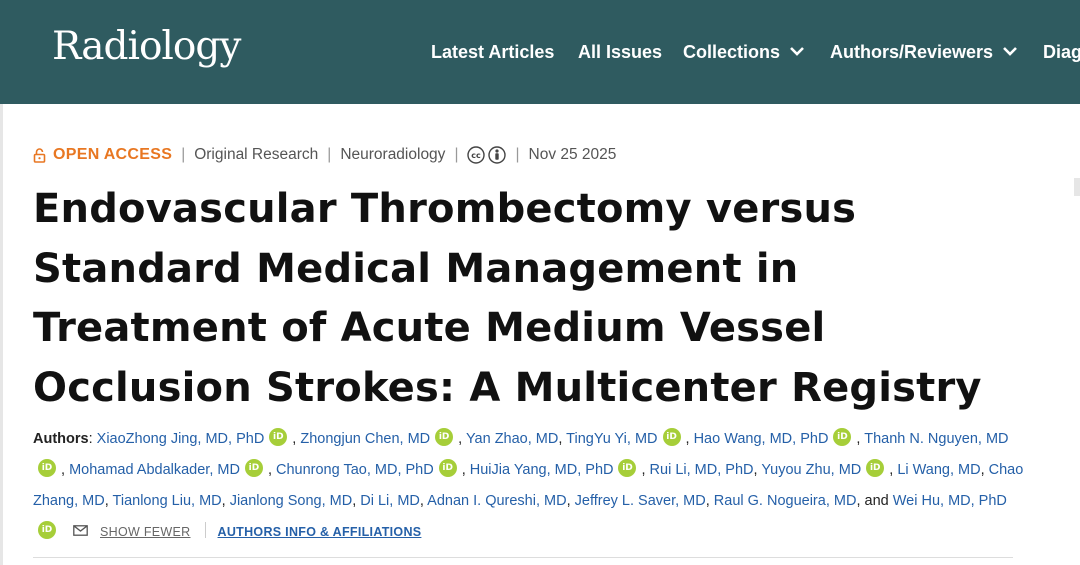 This screenshot has width=1080, height=565. I want to click on attribution-icon, so click(497, 155).